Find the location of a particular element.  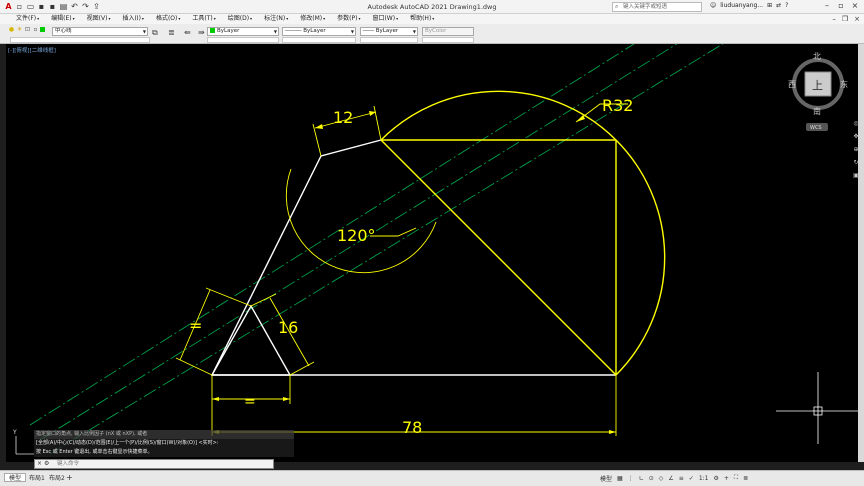

layer-states-icon: ≣ is located at coordinates (171, 32).